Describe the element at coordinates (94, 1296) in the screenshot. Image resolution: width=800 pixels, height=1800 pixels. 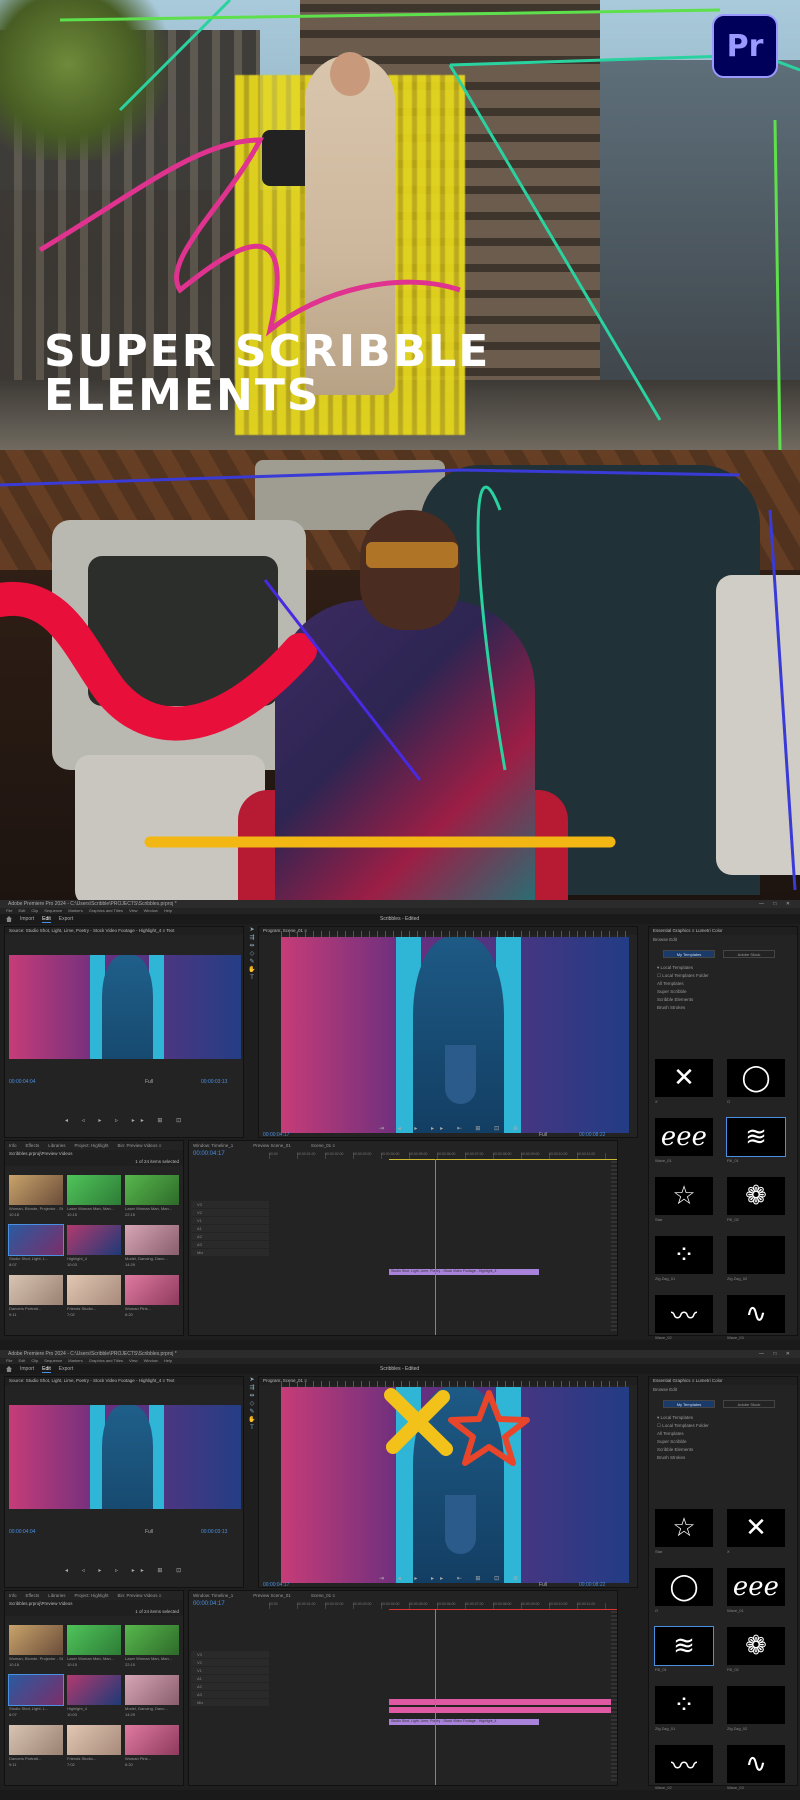
I see `bin-item: Friends Studio... 7:02` at that location.